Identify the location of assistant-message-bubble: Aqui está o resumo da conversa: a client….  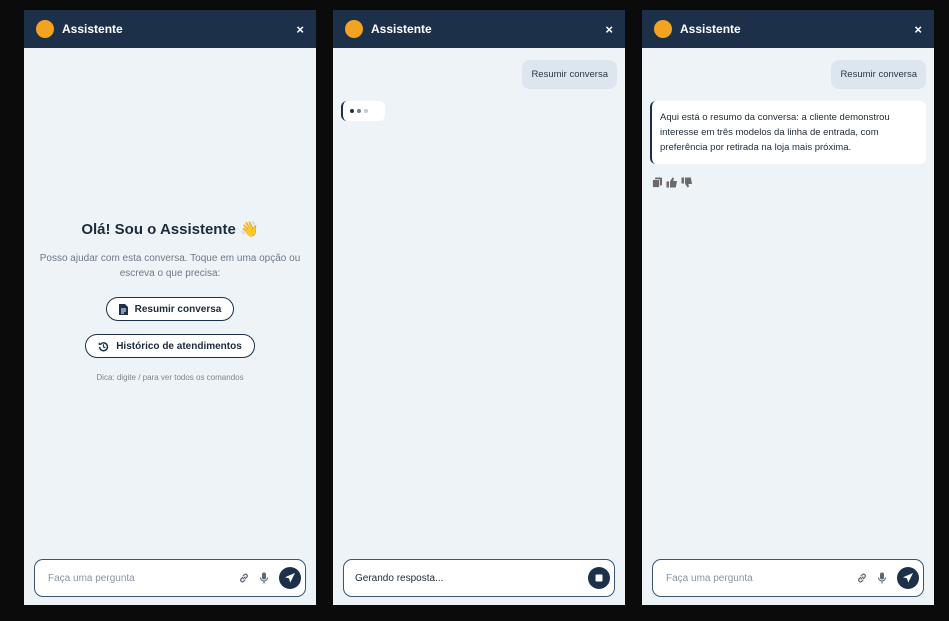
(788, 132).